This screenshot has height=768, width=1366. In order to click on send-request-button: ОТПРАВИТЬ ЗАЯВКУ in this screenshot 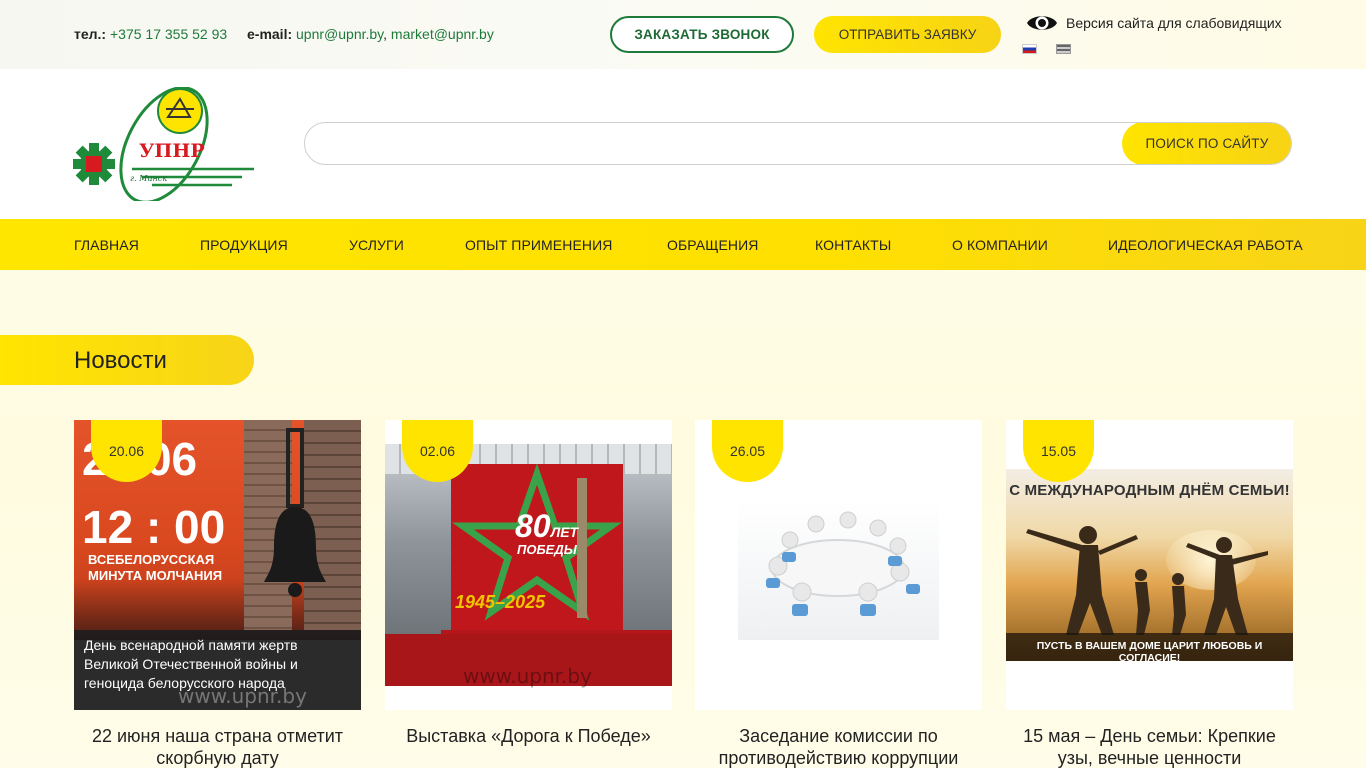, I will do `click(907, 34)`.